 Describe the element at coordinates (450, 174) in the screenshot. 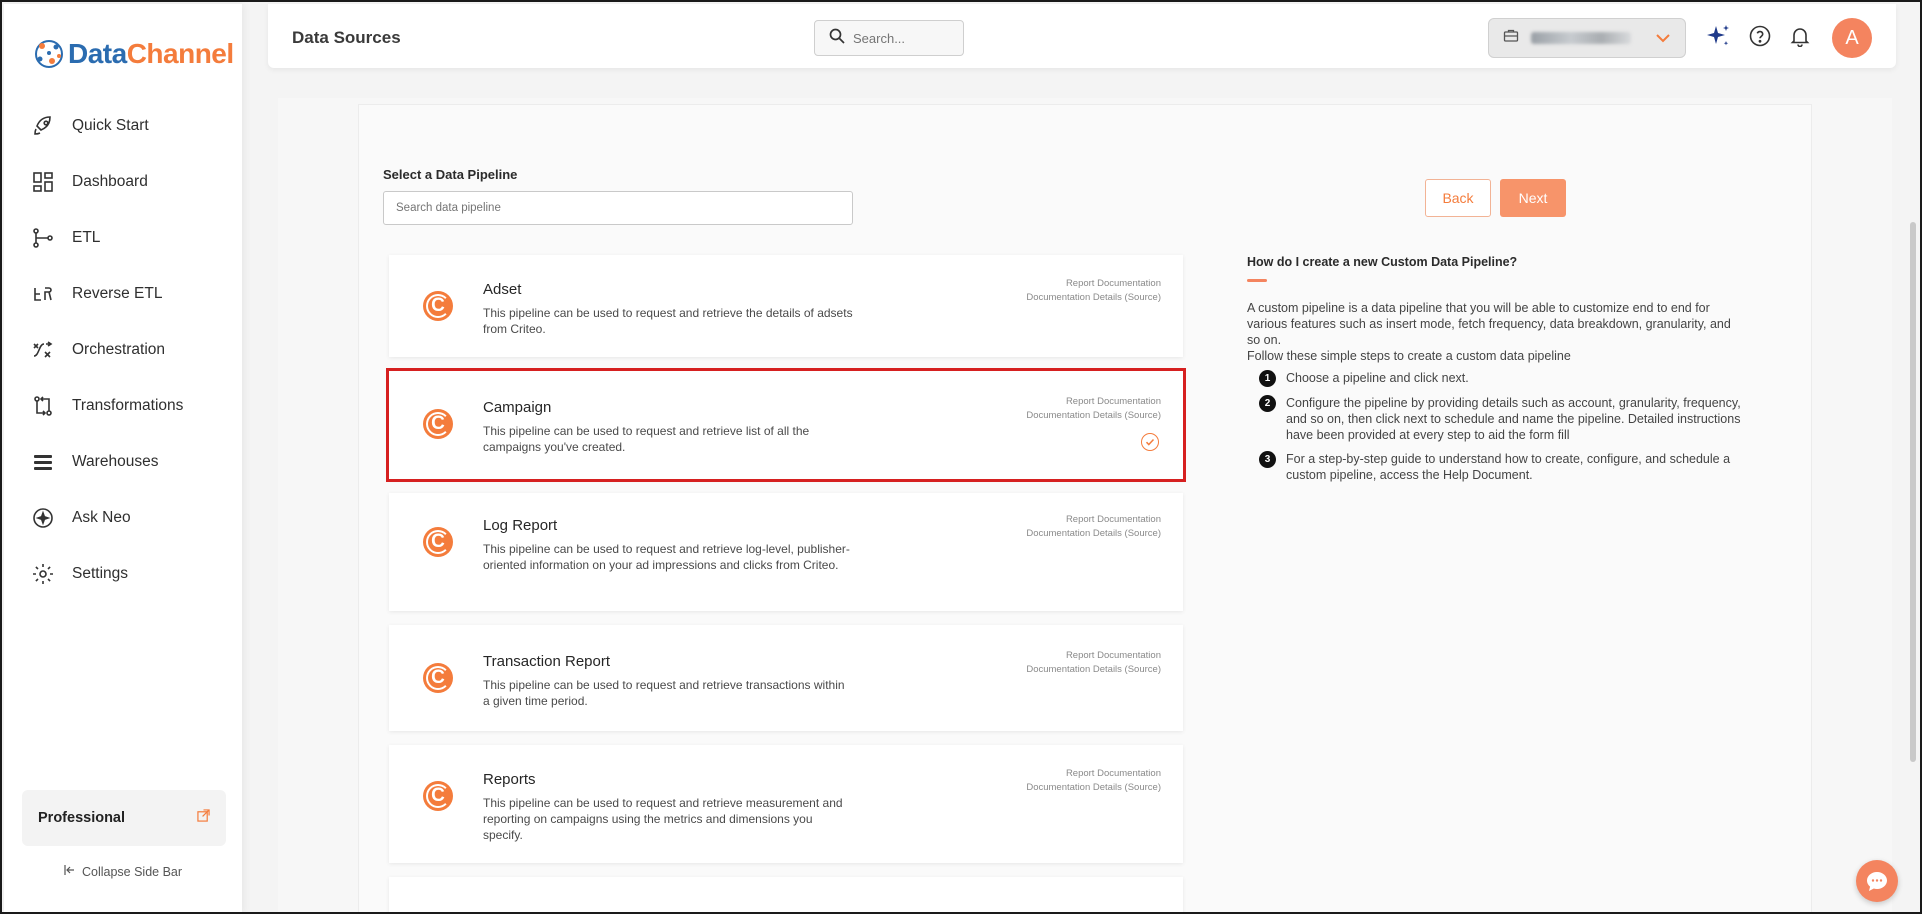

I see `select-pipeline-label: Select a Data Pipeline` at that location.